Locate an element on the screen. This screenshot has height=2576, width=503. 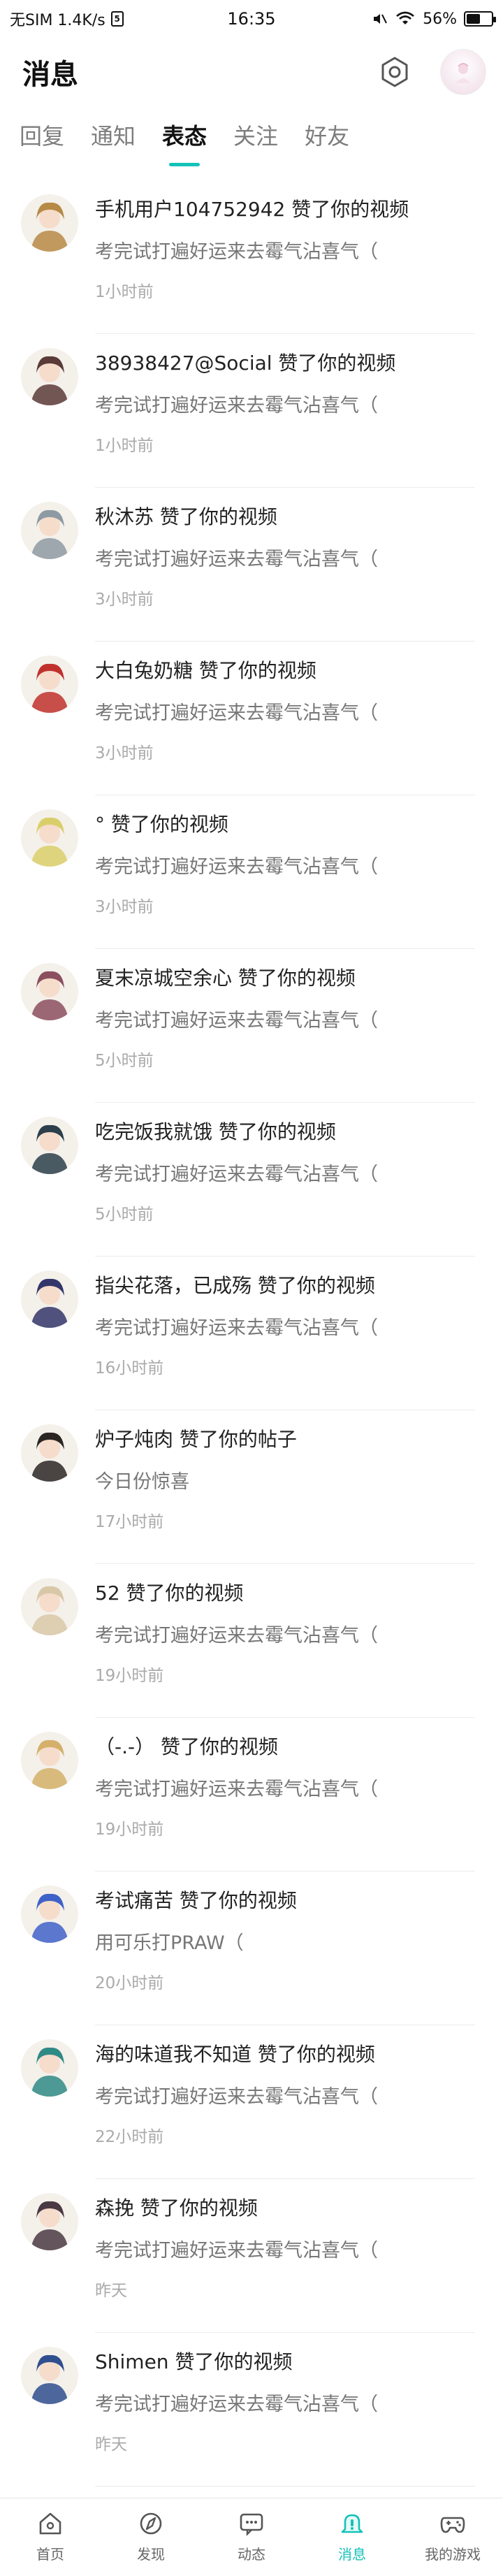
list-item: 手机用户104752942 赞了你的视频考完试打遍好运来去霉气沾喜气（ 1小时前 is located at coordinates (251, 257).